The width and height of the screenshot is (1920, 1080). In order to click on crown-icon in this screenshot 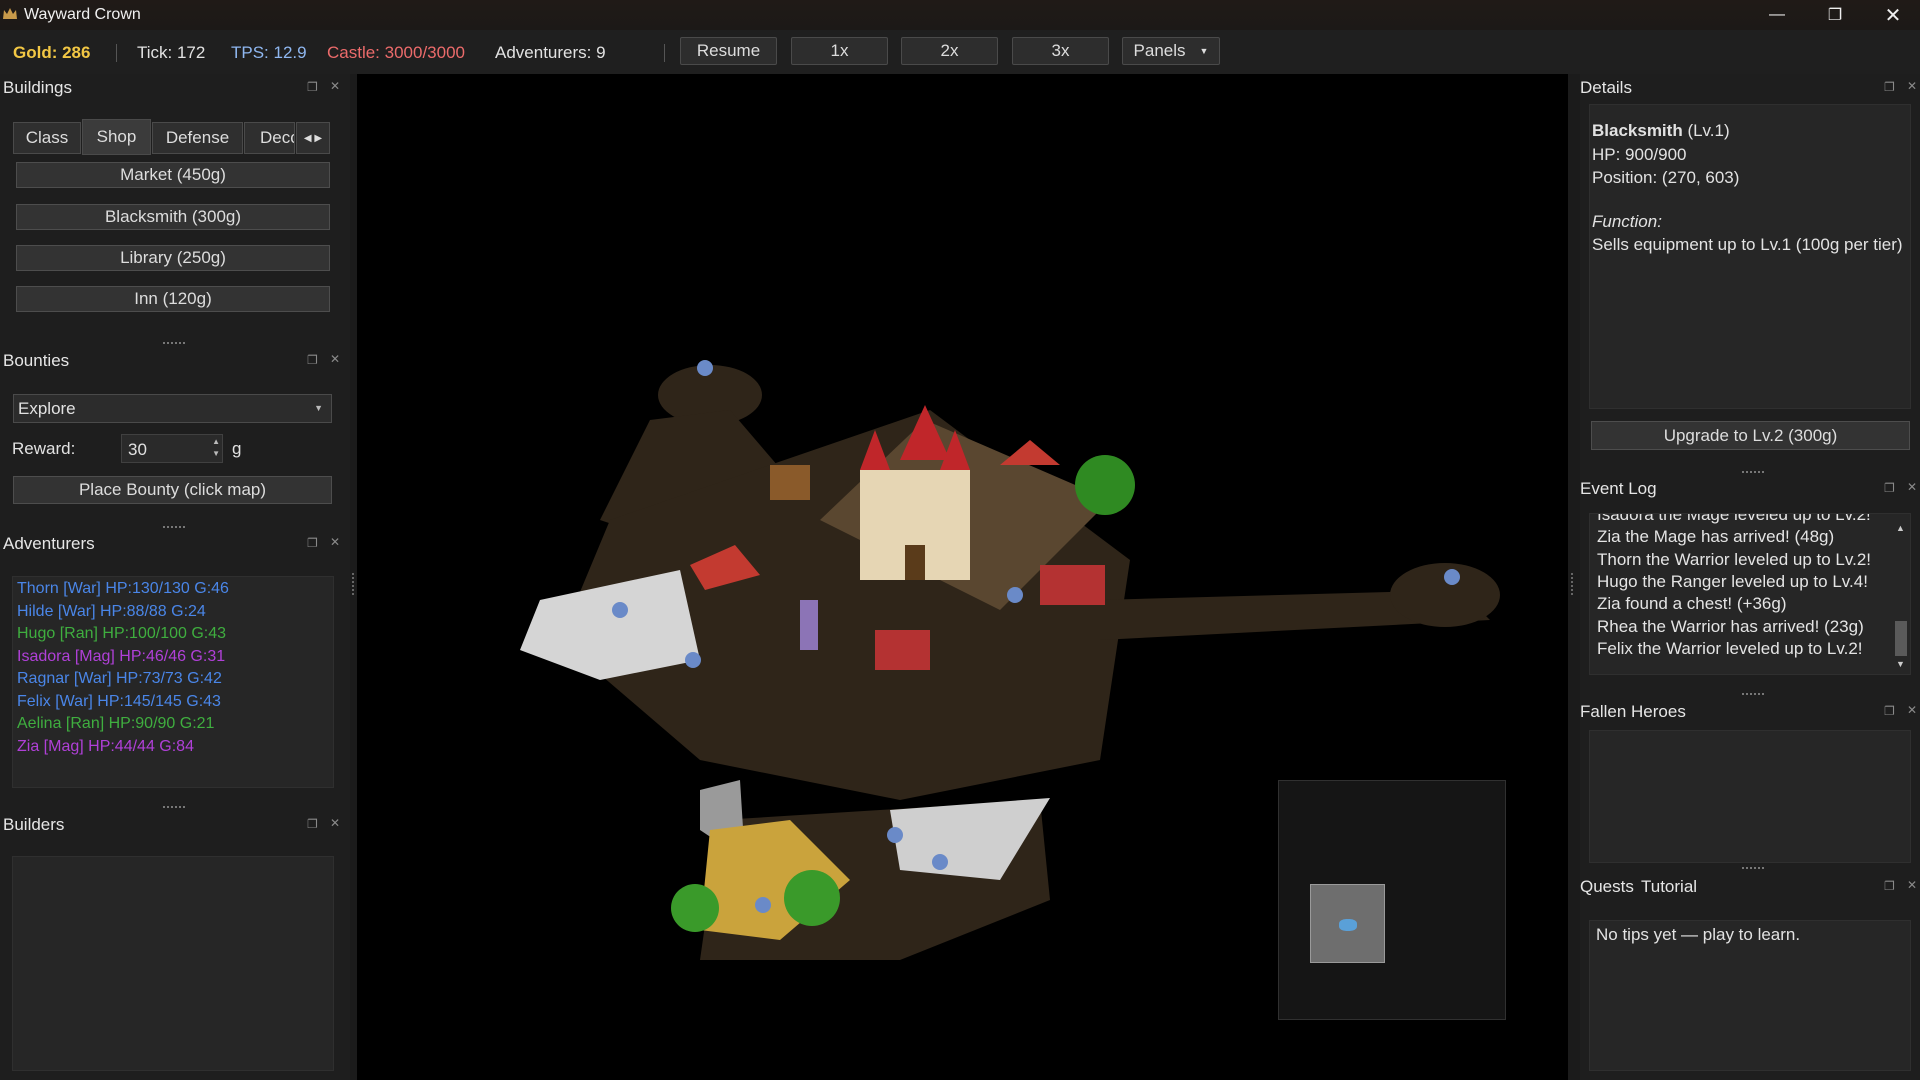, I will do `click(10, 13)`.